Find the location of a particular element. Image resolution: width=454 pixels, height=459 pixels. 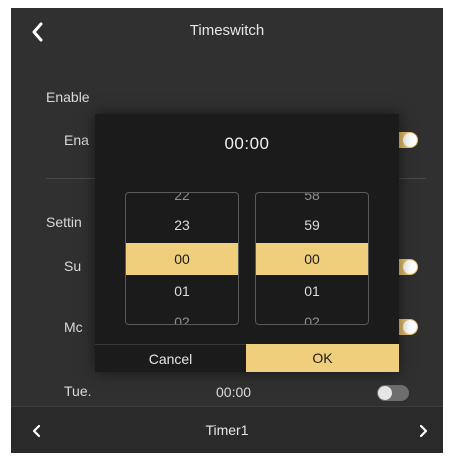

minute-option-selected: 00 is located at coordinates (312, 259).